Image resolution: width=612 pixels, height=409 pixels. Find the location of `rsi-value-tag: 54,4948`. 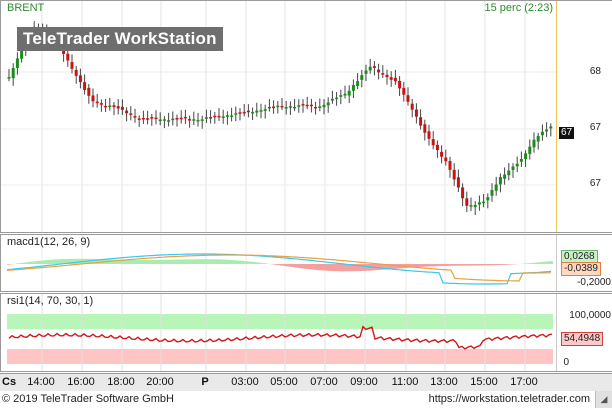

rsi-value-tag: 54,4948 is located at coordinates (582, 339).